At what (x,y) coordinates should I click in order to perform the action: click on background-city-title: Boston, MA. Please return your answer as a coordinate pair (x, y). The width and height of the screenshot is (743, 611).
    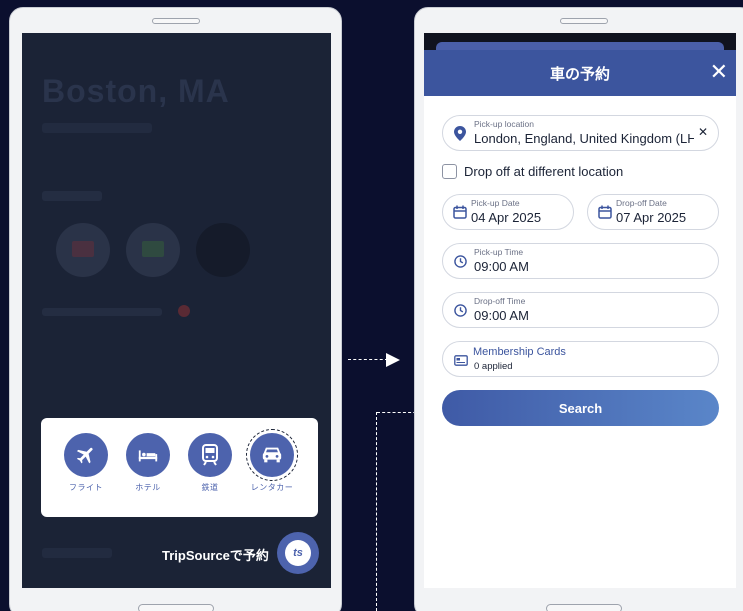
    Looking at the image, I should click on (136, 91).